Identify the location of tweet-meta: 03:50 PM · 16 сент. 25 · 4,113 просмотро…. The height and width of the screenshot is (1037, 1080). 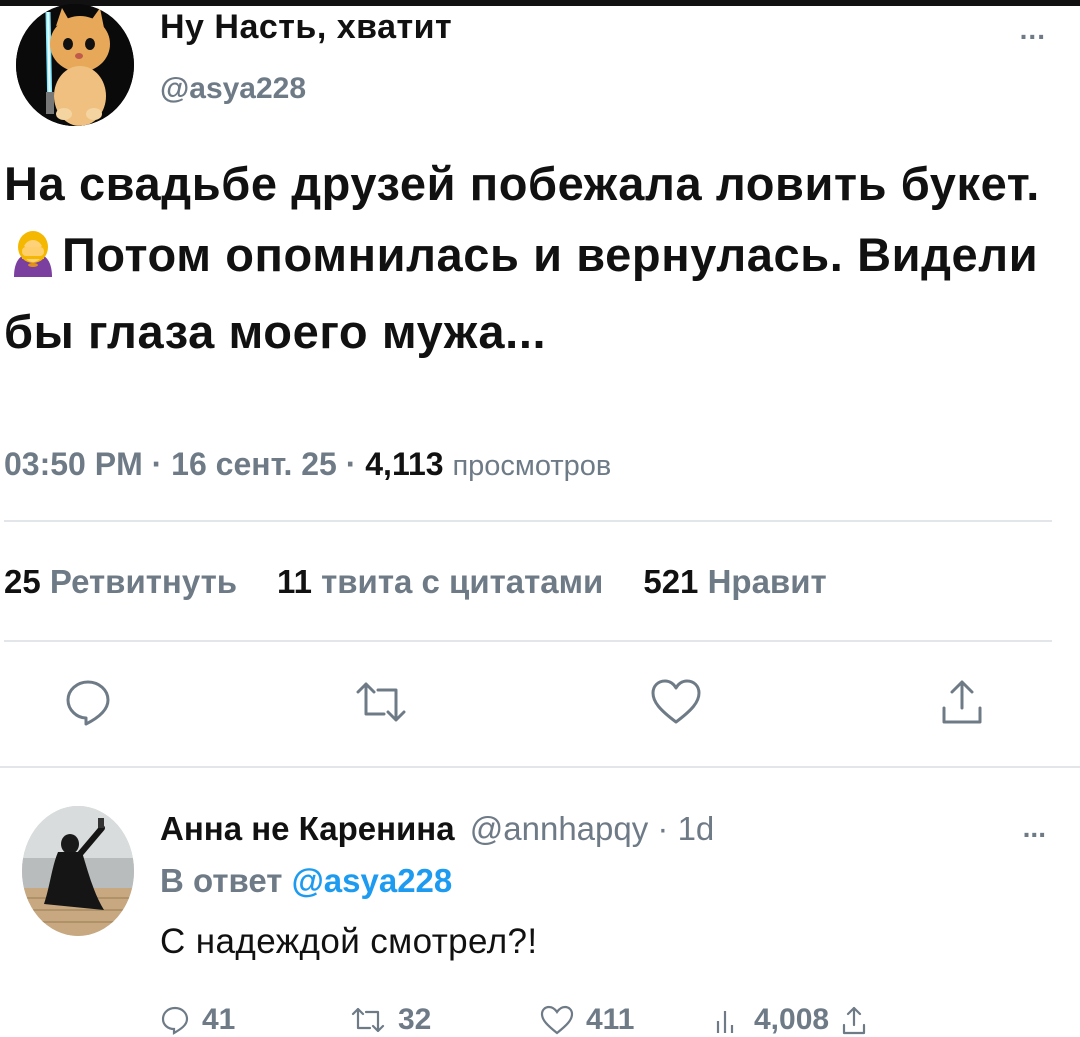
(307, 464).